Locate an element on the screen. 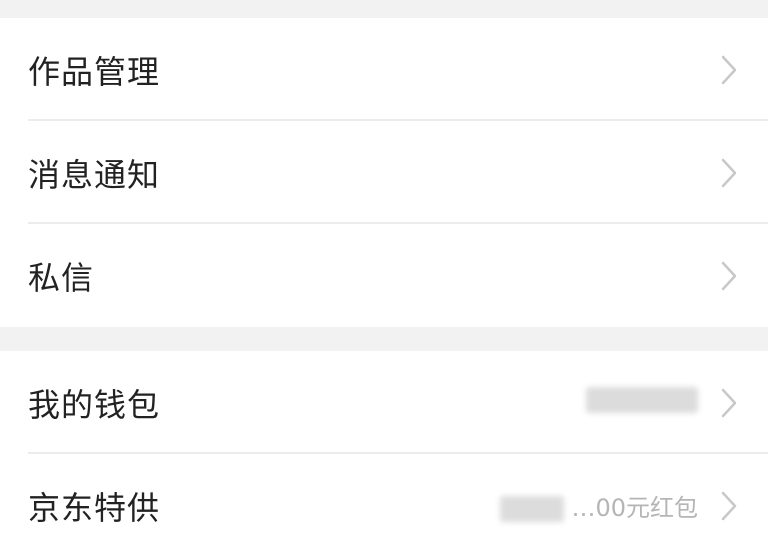 This screenshot has height=557, width=768. jd-promo-value: …00元红包 is located at coordinates (598, 505).